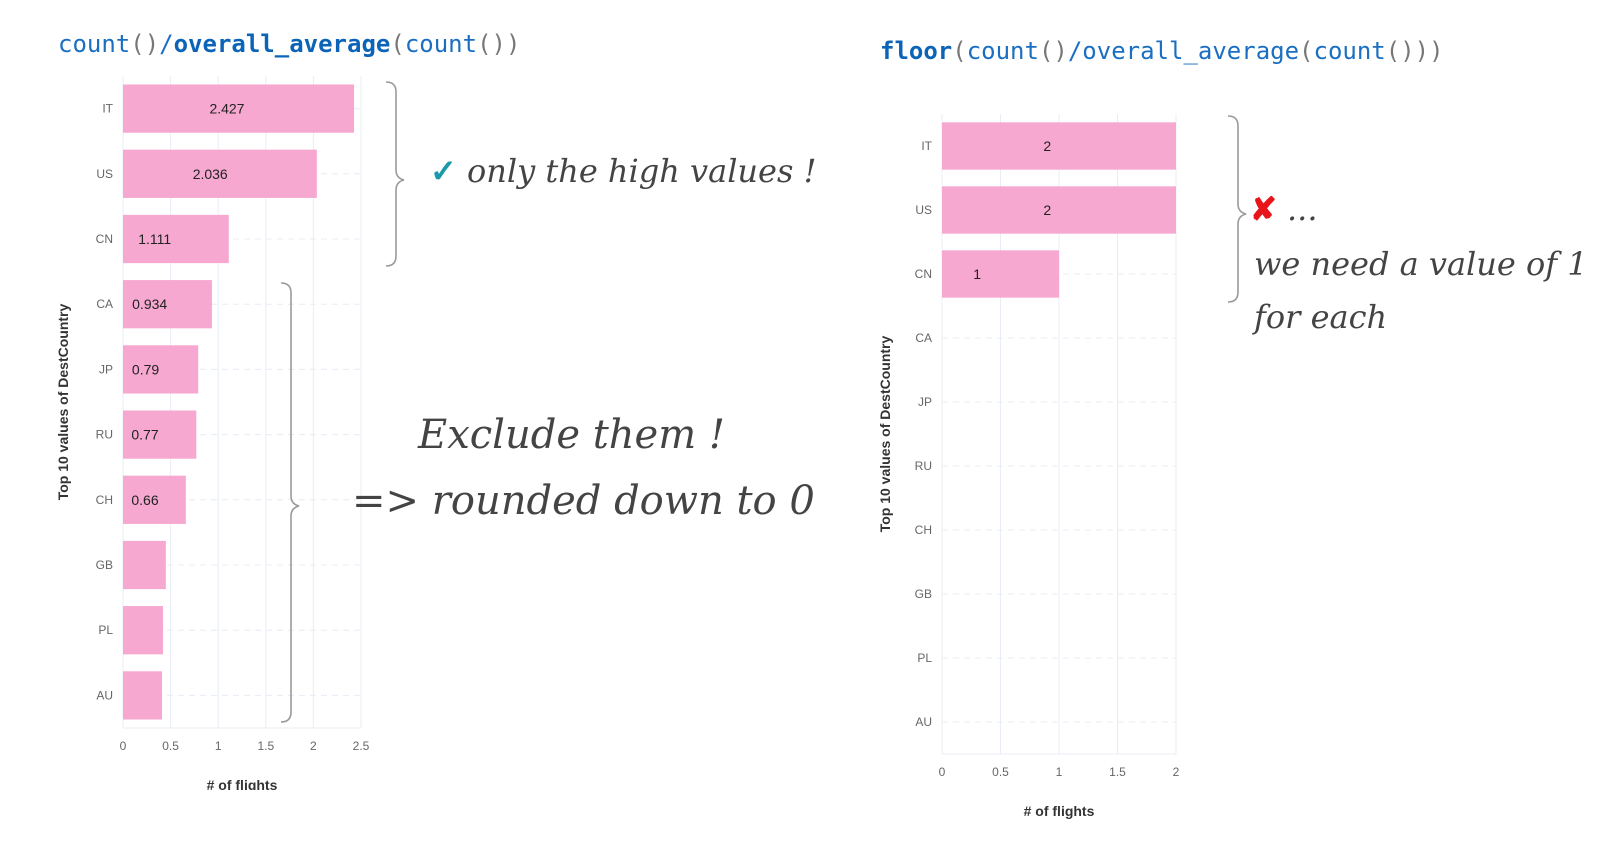  I want to click on formula-fn-overall-average: overall_average, so click(282, 44).